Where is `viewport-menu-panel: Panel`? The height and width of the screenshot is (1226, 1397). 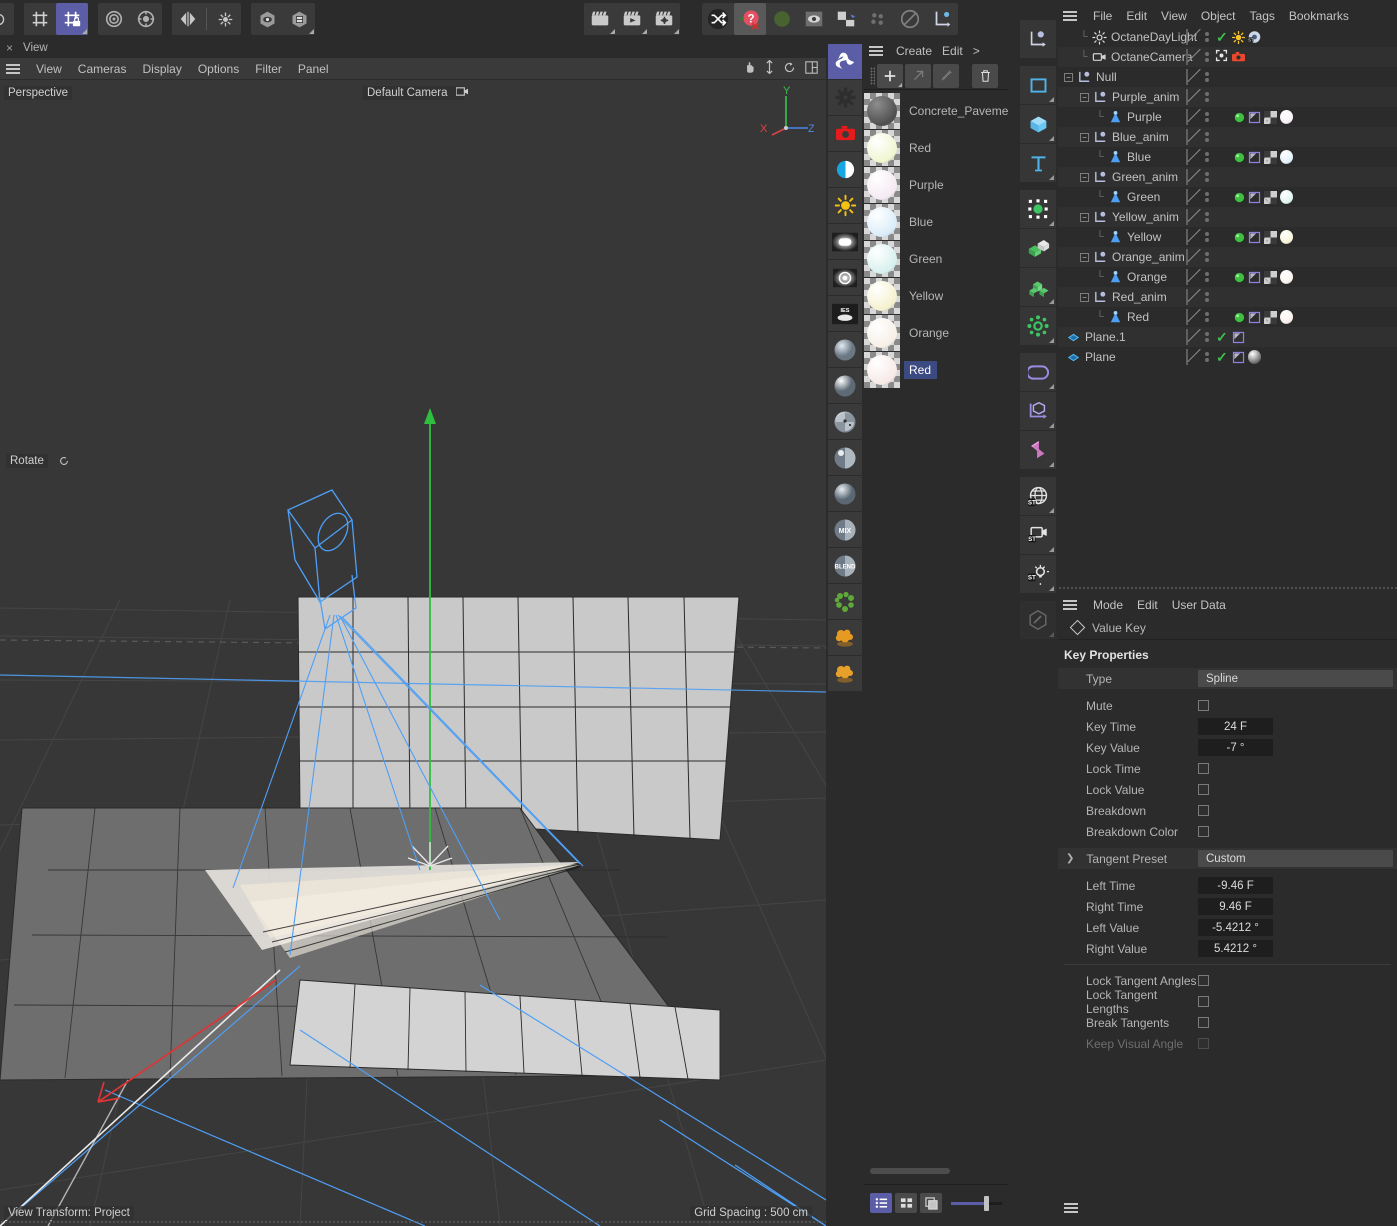
viewport-menu-panel: Panel is located at coordinates (313, 69).